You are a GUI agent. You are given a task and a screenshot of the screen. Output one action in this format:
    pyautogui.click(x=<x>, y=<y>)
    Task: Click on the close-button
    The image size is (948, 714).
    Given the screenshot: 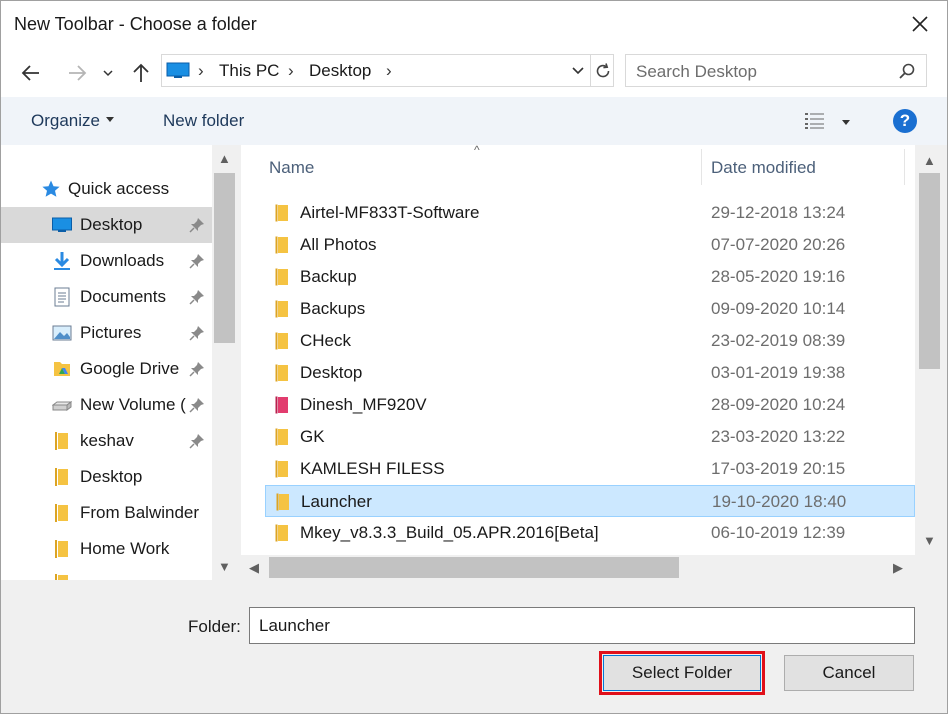 What is the action you would take?
    pyautogui.click(x=920, y=24)
    